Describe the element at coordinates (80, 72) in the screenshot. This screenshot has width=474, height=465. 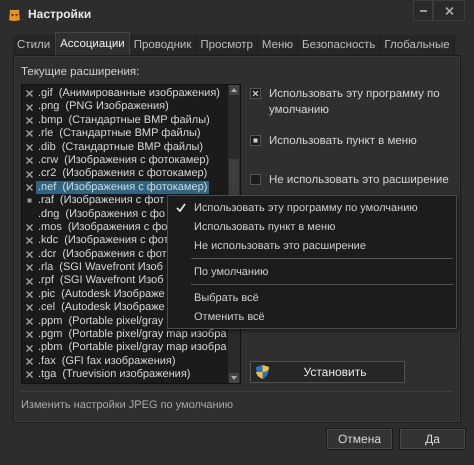
I see `section-label: Текущие расширения:` at that location.